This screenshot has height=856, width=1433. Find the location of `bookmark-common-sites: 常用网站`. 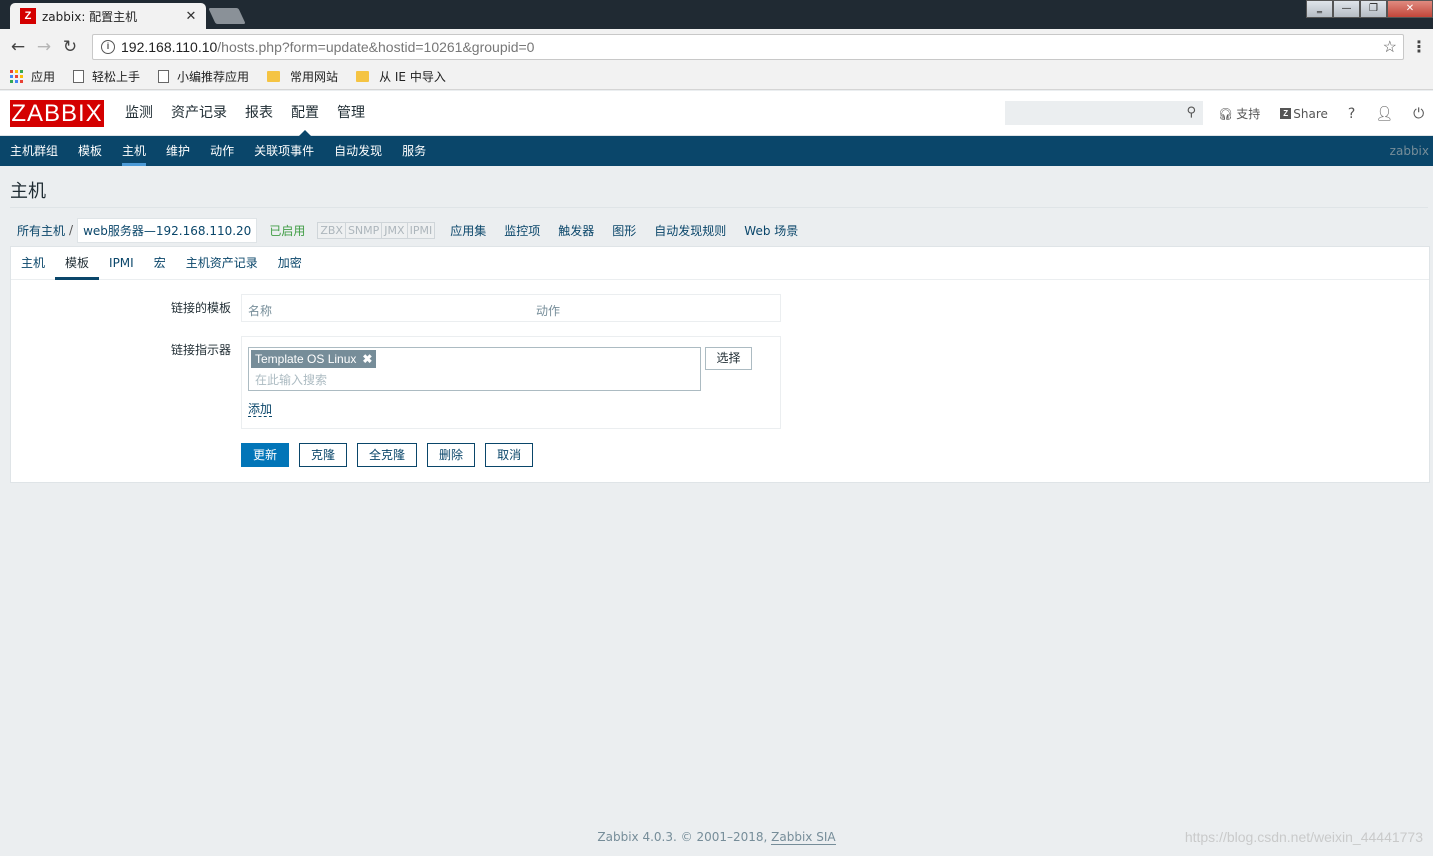

bookmark-common-sites: 常用网站 is located at coordinates (302, 76).